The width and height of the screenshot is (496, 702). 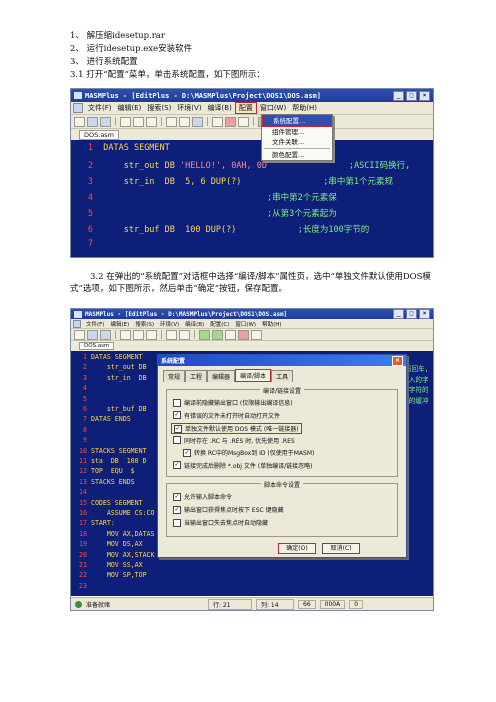 What do you see at coordinates (112, 554) in the screenshot?
I see `code-line: 20 MOV AX,STACK` at bounding box center [112, 554].